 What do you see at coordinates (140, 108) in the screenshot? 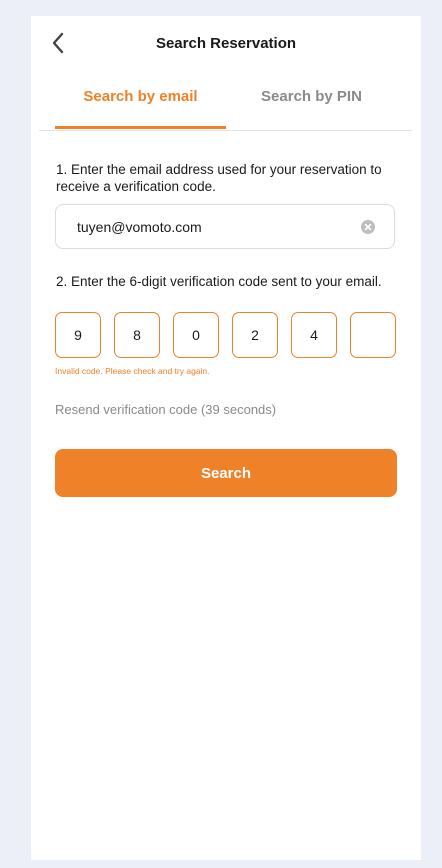
I see `tab-search-by-email: Search by email` at bounding box center [140, 108].